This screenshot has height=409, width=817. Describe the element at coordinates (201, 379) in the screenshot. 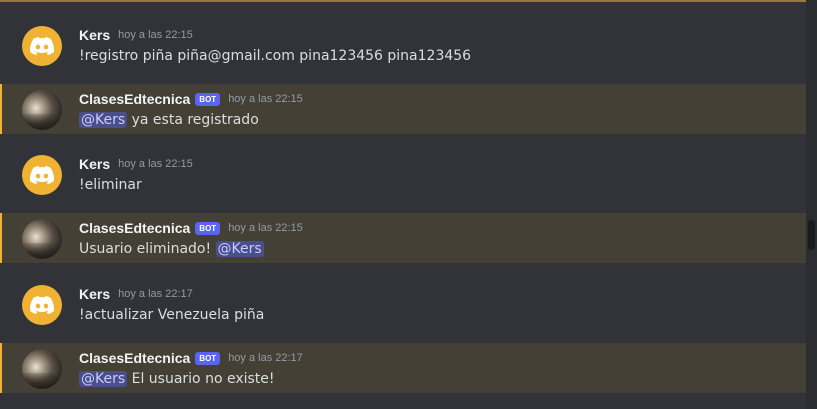

I see `message-text: El usuario no existe!` at that location.